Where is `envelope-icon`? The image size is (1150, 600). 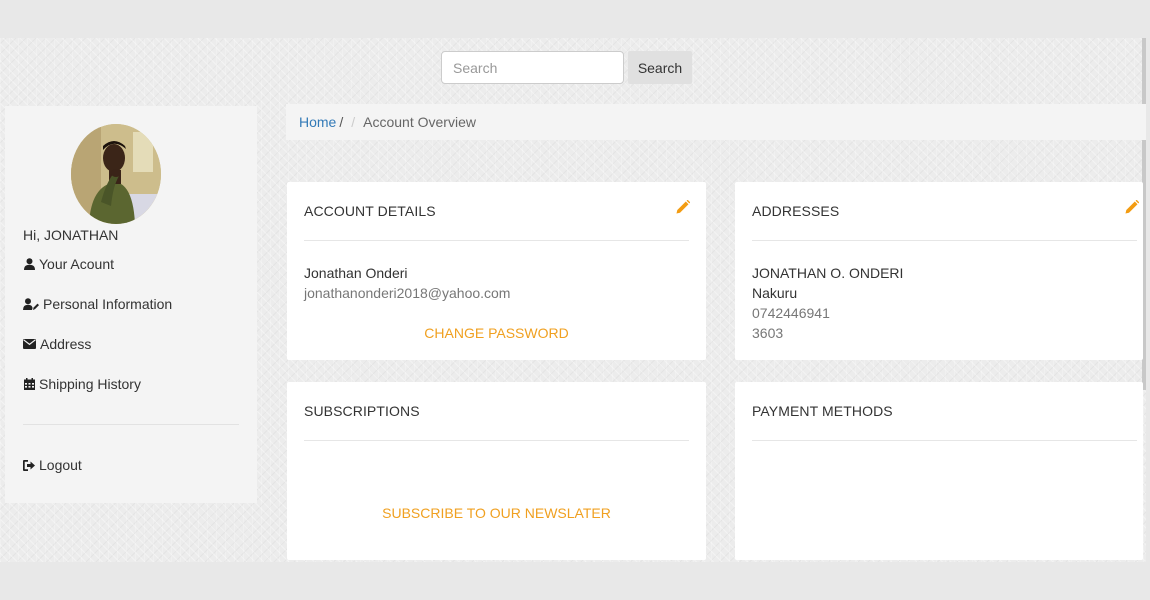 envelope-icon is located at coordinates (29, 344).